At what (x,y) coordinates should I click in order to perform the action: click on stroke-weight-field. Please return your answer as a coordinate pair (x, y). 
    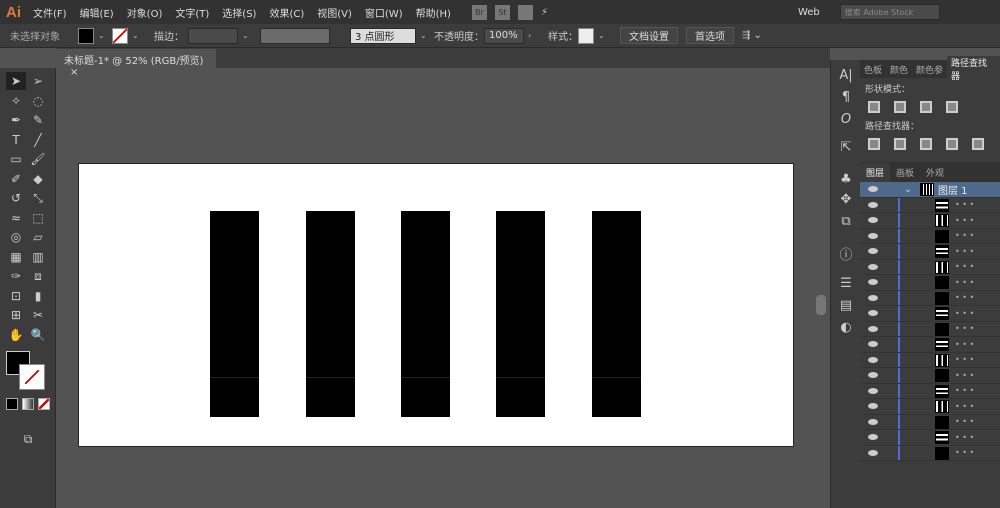
    Looking at the image, I should click on (213, 35).